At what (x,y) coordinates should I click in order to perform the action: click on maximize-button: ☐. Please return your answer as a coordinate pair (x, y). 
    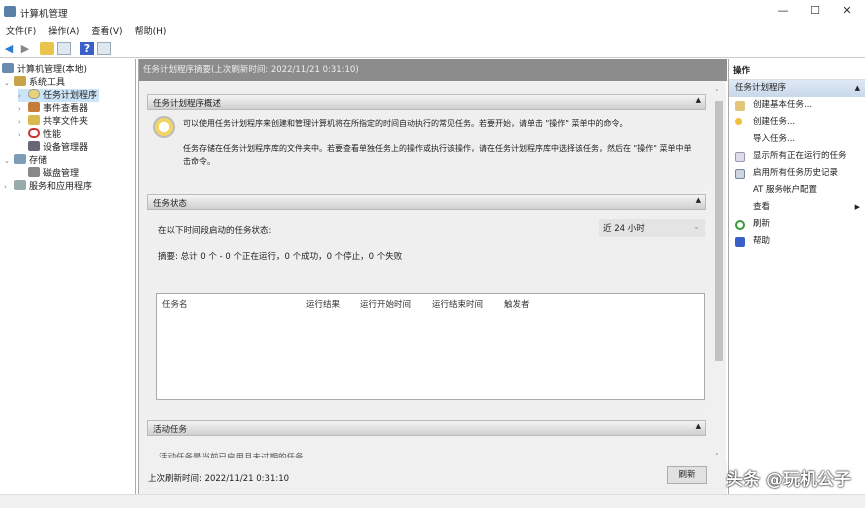
    Looking at the image, I should click on (815, 12).